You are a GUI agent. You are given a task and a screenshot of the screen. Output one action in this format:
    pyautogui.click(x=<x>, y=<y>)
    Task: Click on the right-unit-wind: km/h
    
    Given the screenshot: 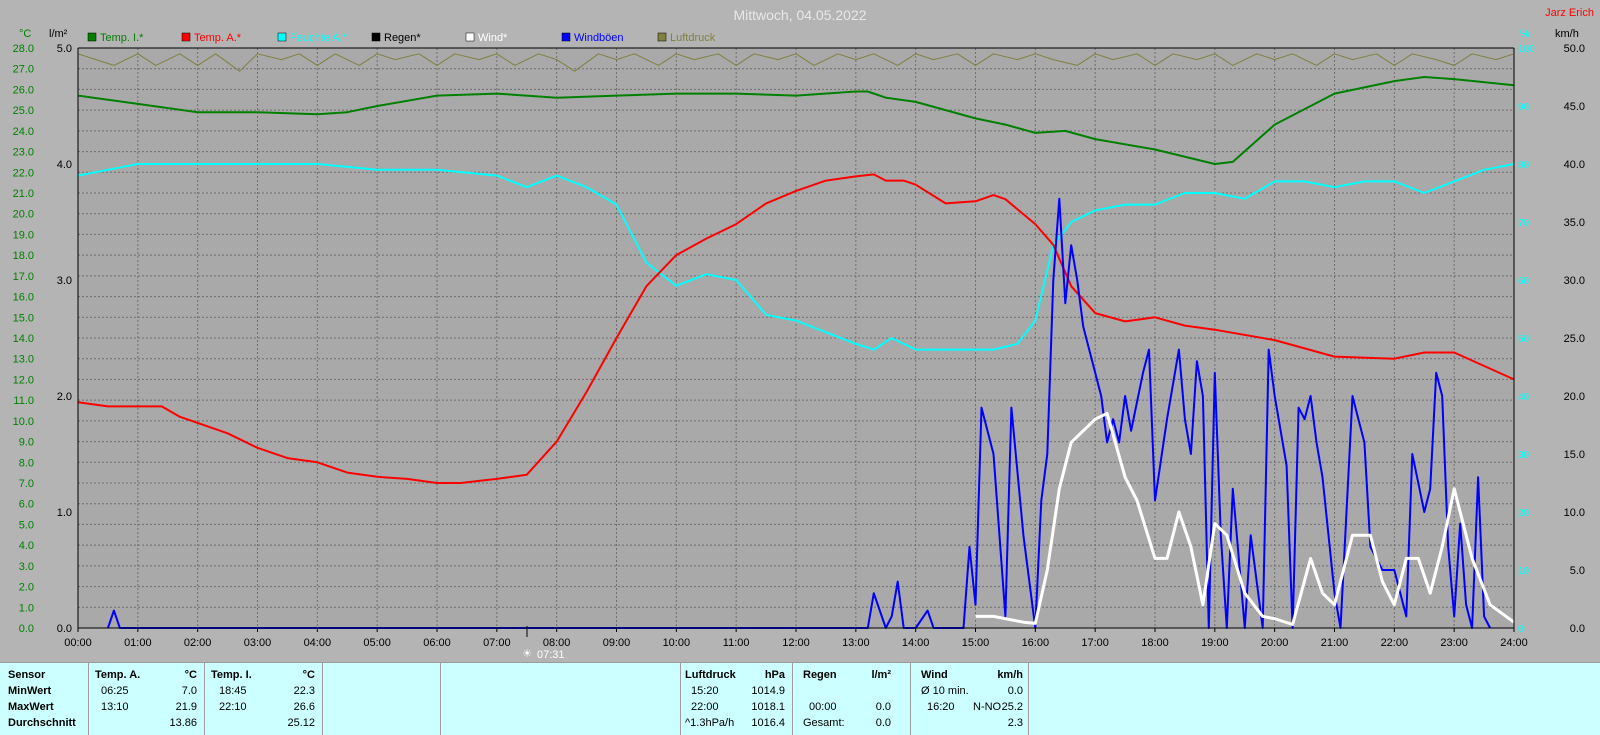 What is the action you would take?
    pyautogui.click(x=1567, y=34)
    